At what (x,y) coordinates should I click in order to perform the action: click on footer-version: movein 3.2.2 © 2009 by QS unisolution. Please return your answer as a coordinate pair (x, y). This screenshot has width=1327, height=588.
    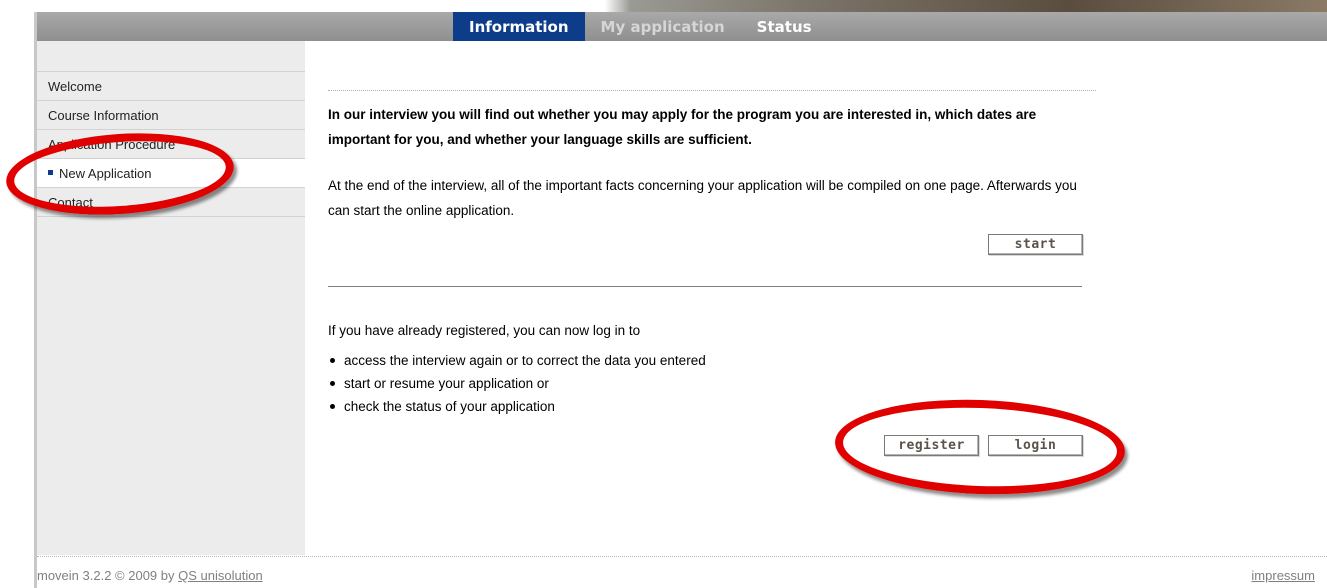
    Looking at the image, I should click on (150, 575).